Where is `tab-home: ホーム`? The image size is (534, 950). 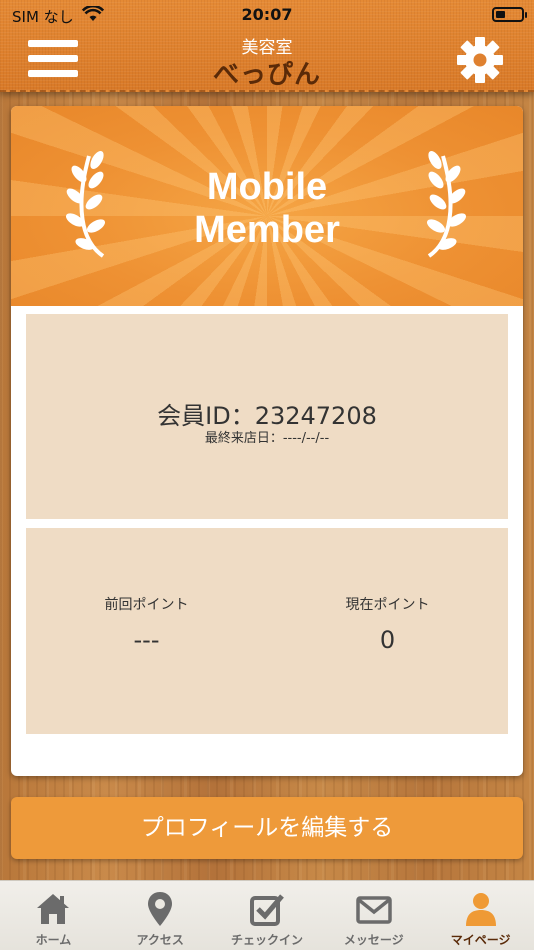 tab-home: ホーム is located at coordinates (53, 915).